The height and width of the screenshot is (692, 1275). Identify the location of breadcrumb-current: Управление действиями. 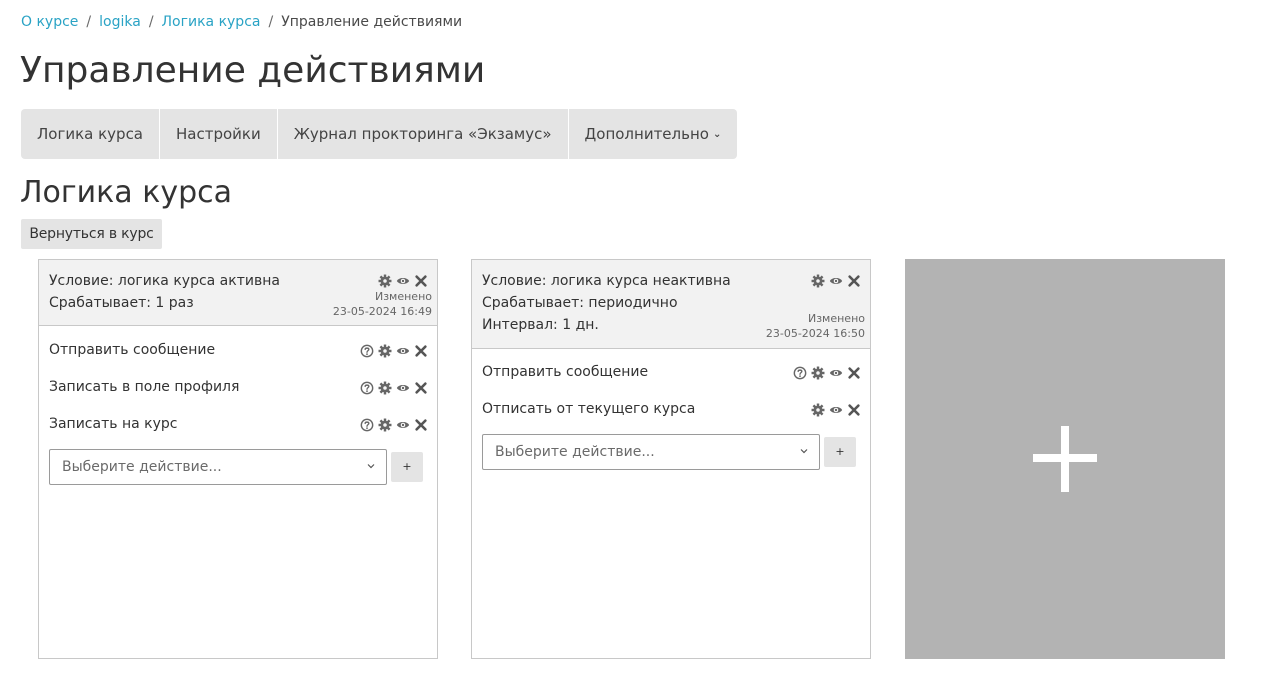
(372, 22).